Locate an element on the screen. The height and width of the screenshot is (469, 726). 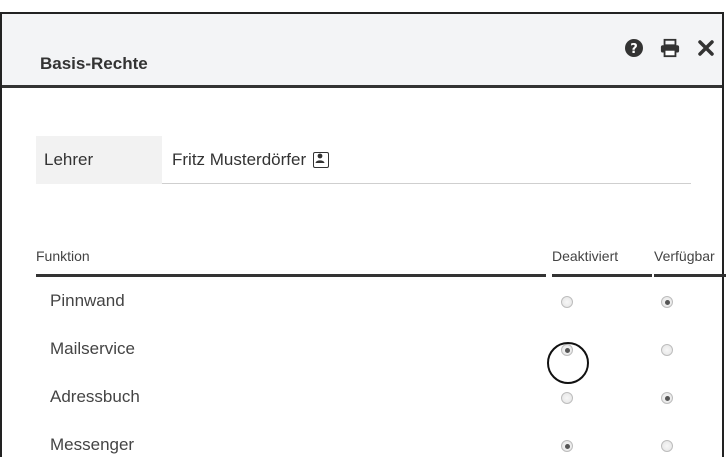
row-label-mailservice: Mailservice is located at coordinates (93, 348).